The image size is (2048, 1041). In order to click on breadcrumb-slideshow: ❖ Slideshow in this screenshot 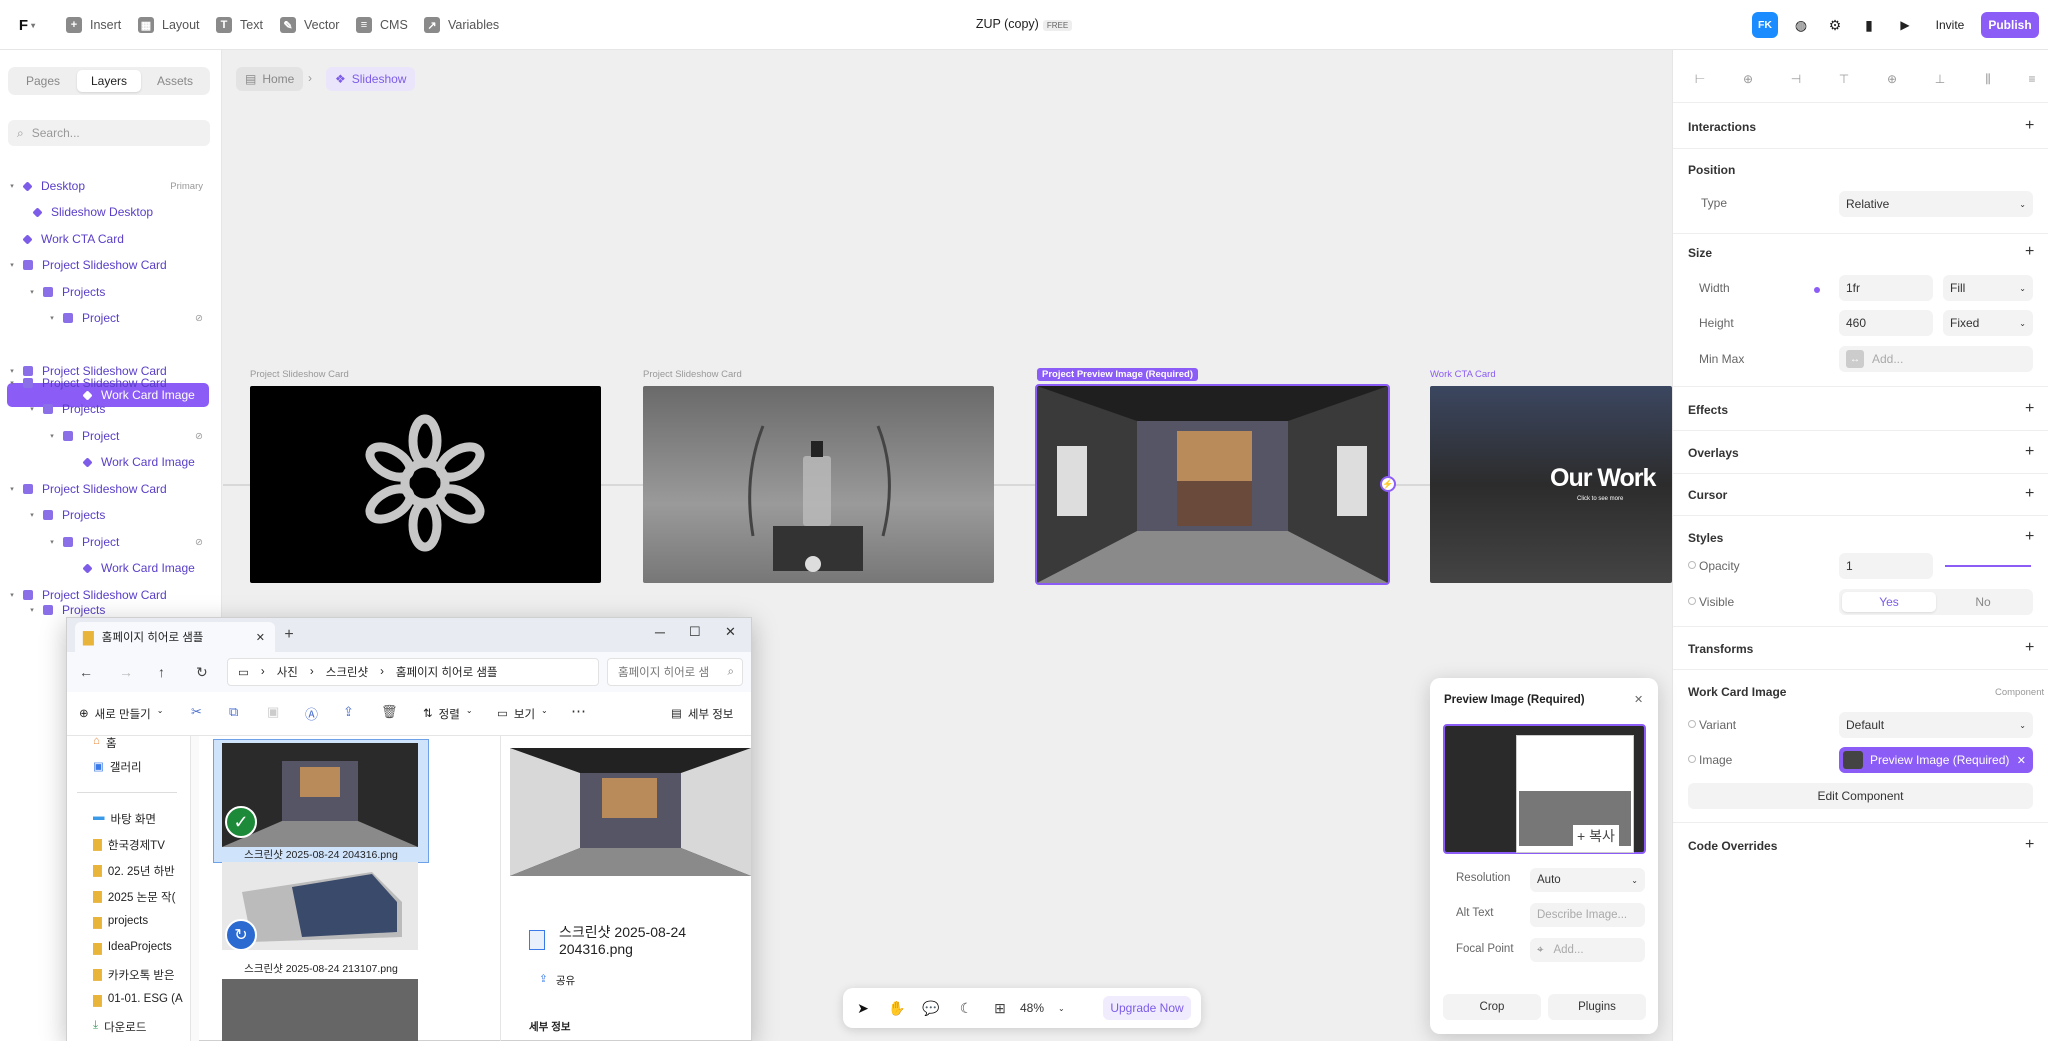, I will do `click(371, 79)`.